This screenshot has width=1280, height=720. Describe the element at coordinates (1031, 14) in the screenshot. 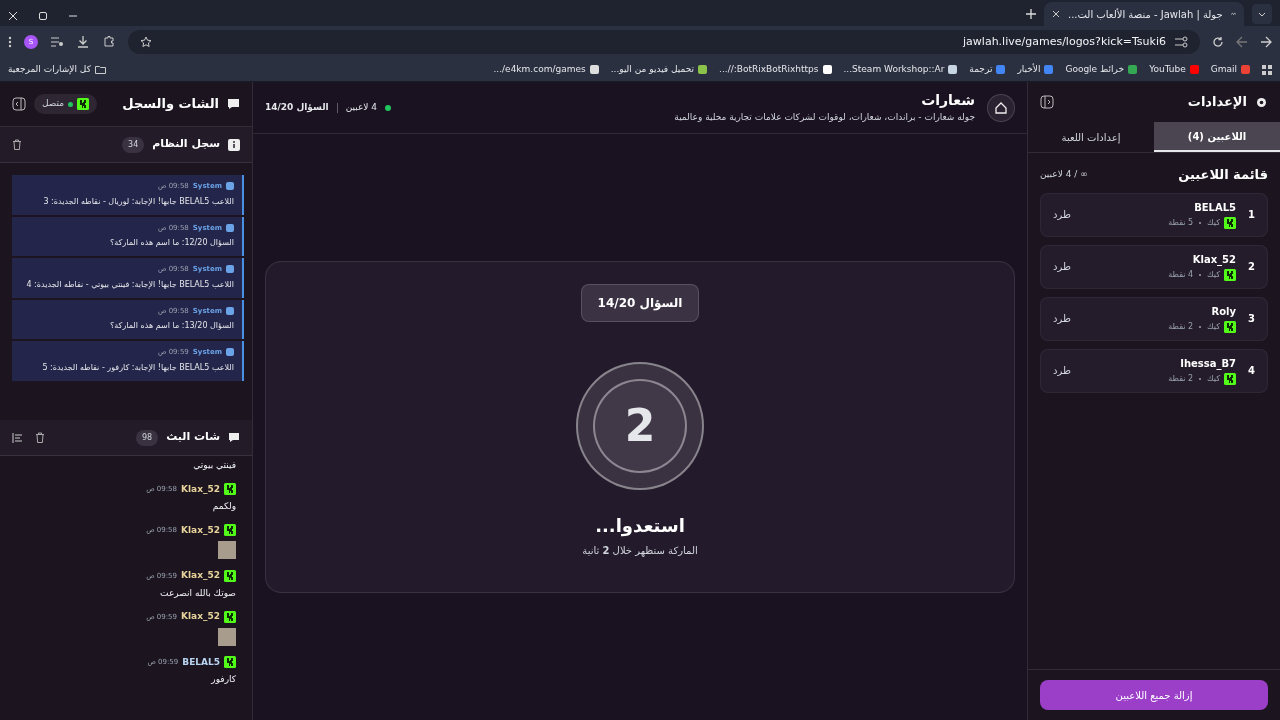

I see `new-tab-icon` at that location.